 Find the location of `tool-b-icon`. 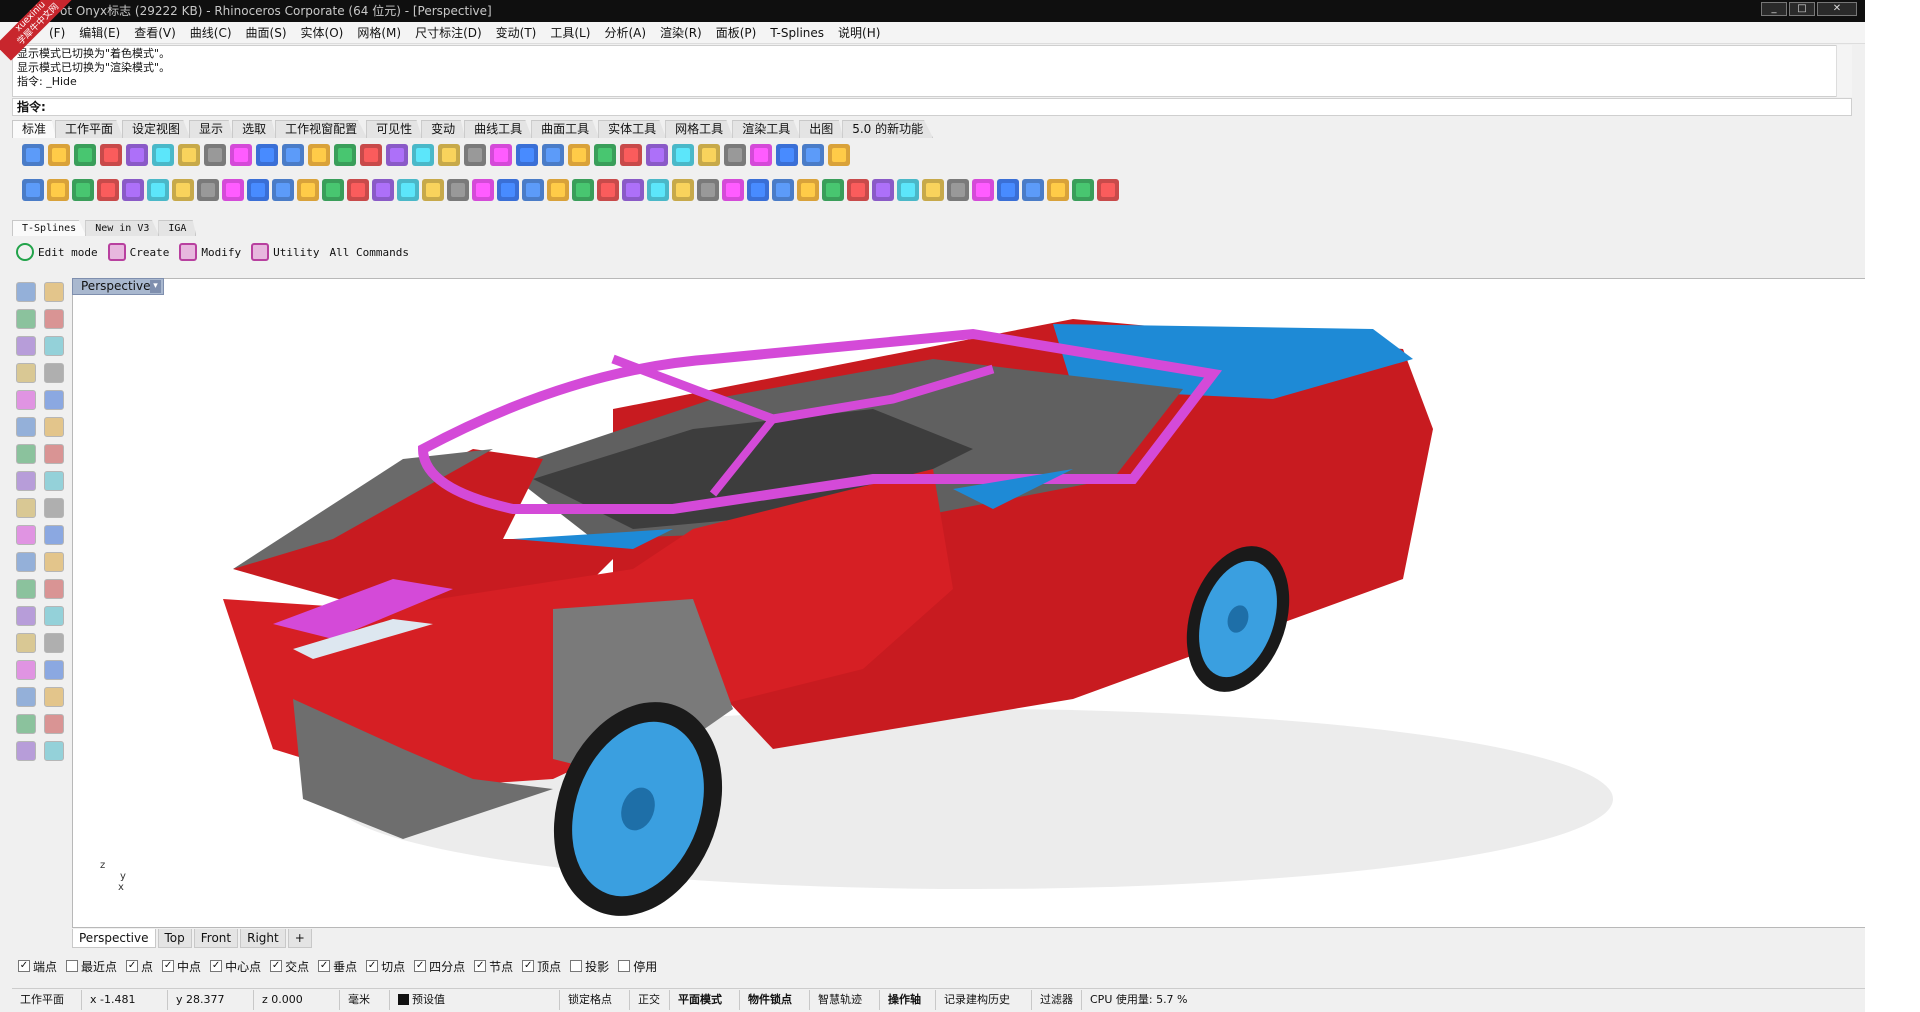

tool-b-icon is located at coordinates (133, 190).